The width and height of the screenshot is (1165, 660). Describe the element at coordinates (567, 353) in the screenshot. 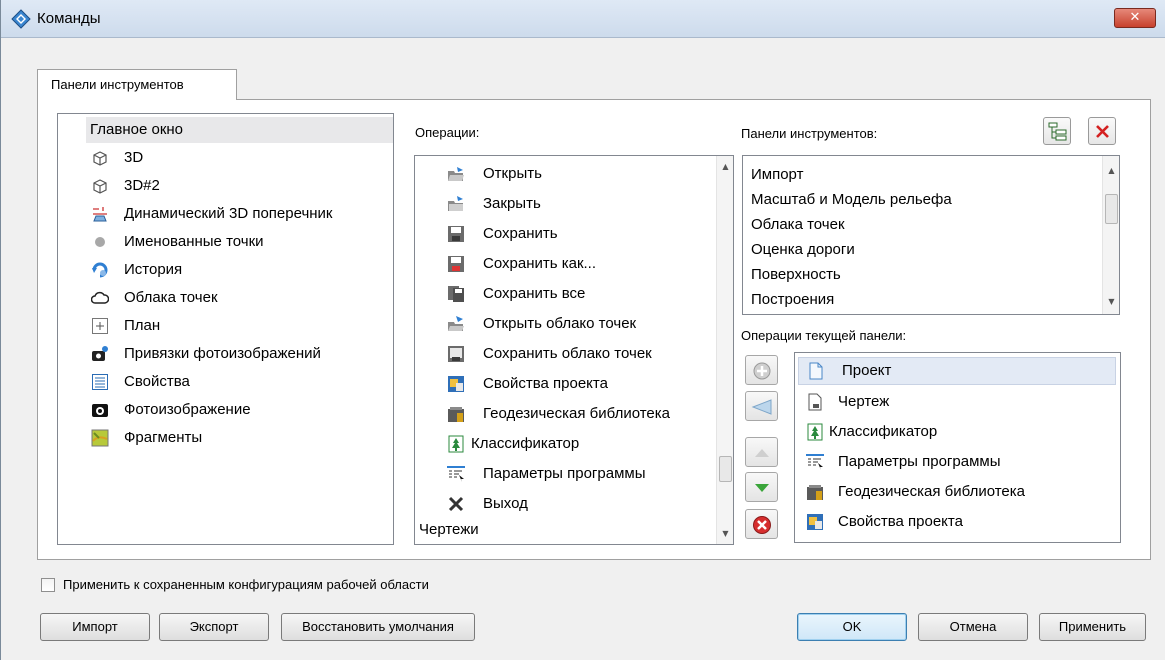

I see `list-item-label: Сохранить облако точек` at that location.